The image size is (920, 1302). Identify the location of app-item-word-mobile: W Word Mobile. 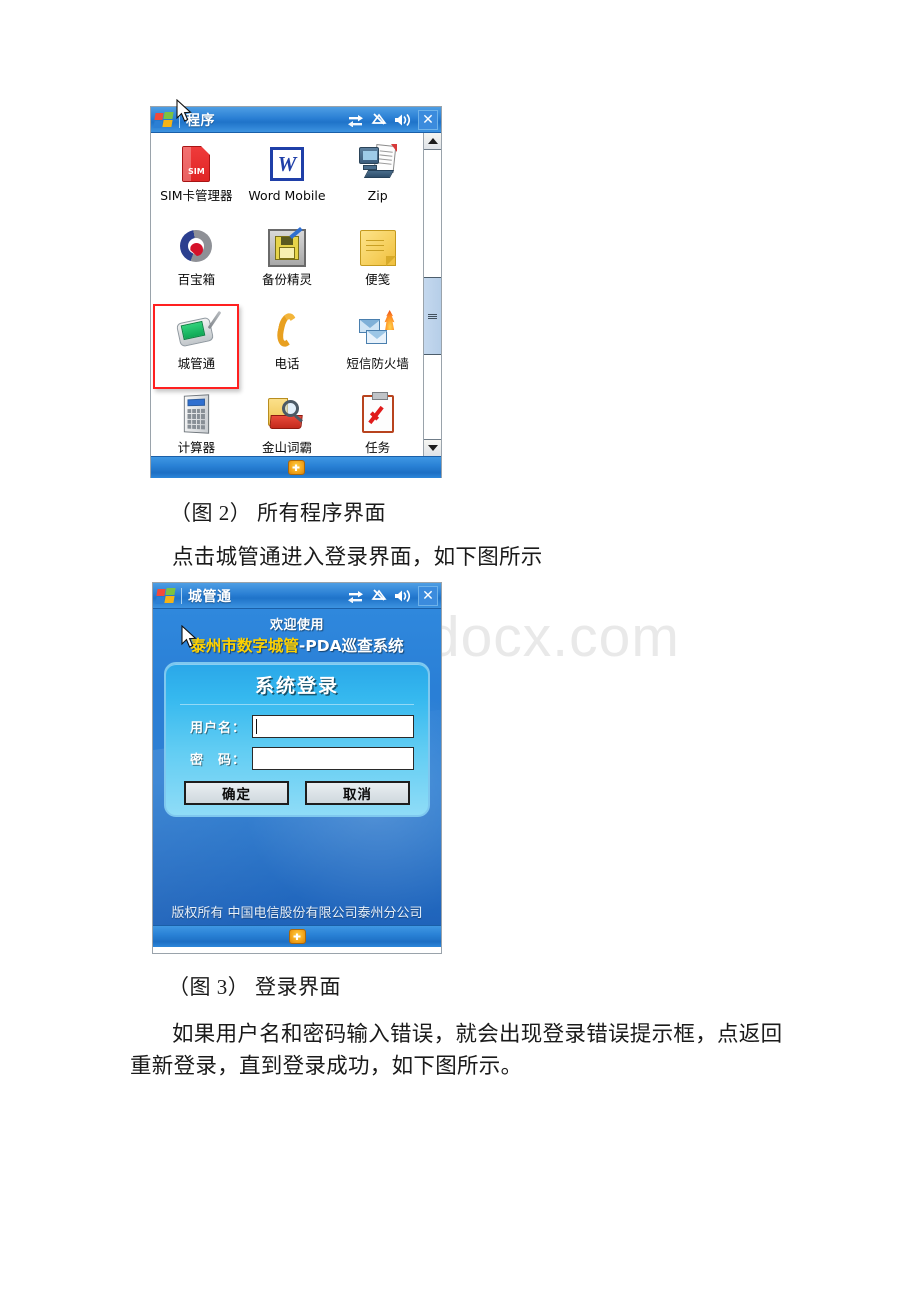
(287, 181).